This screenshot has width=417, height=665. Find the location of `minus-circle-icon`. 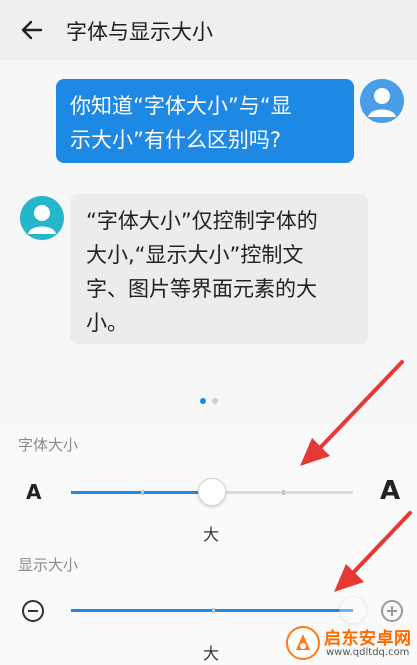

minus-circle-icon is located at coordinates (33, 611).